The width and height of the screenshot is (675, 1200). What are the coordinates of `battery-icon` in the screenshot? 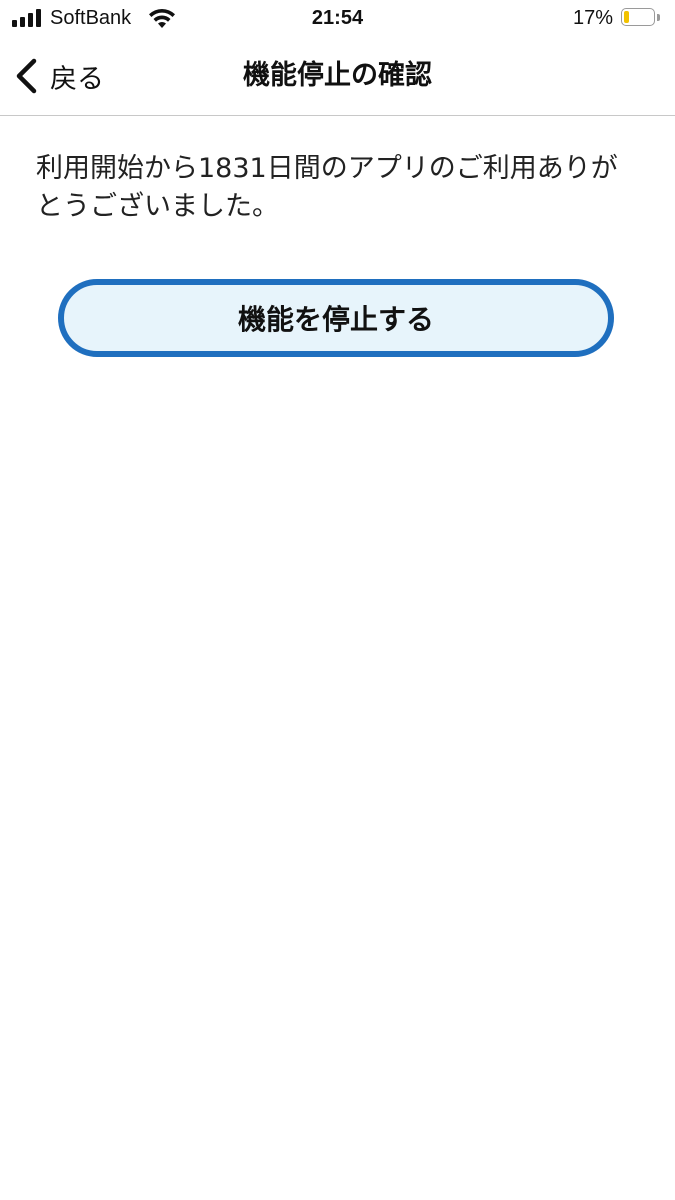 It's located at (641, 18).